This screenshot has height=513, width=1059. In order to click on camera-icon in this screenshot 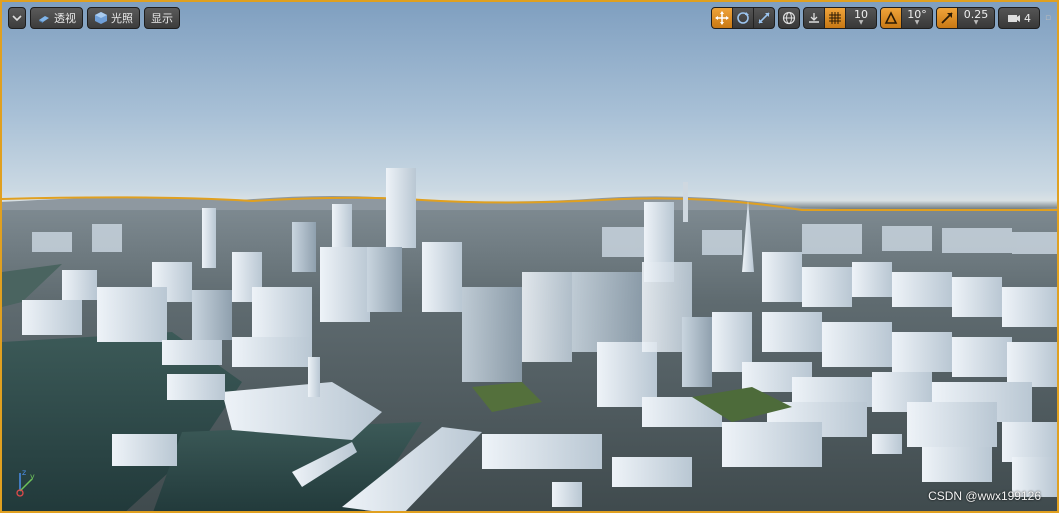, I will do `click(1014, 18)`.